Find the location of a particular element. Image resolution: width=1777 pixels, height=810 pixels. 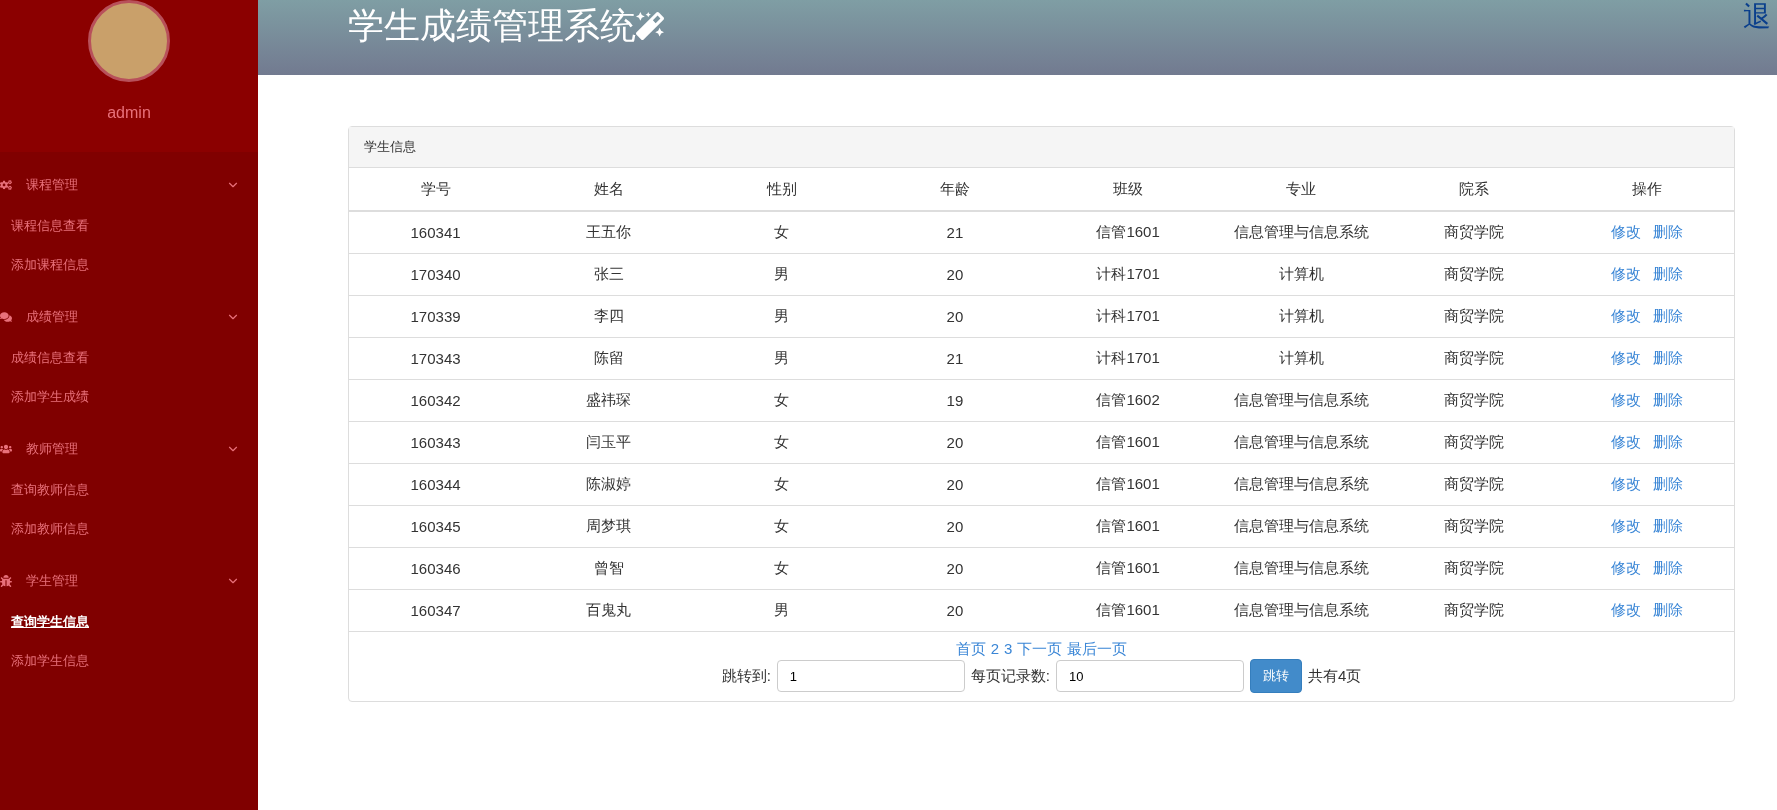

column-header: 院系 is located at coordinates (1474, 189).